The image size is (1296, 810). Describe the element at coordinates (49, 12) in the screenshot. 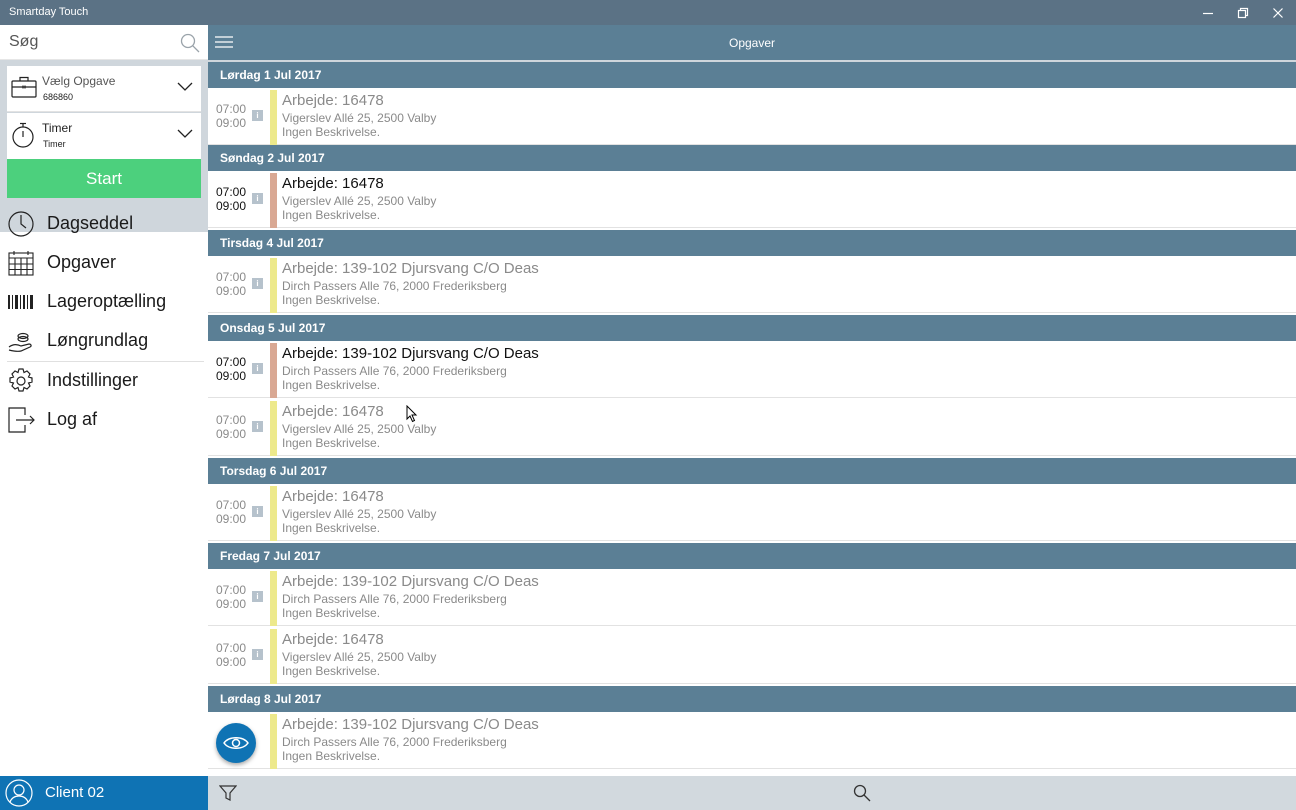

I see `window-title: Smartday Touch` at that location.